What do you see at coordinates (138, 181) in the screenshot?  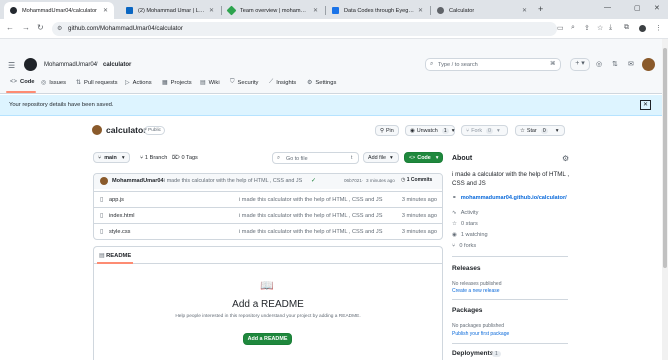 I see `commit-author: MohammadUmar04` at bounding box center [138, 181].